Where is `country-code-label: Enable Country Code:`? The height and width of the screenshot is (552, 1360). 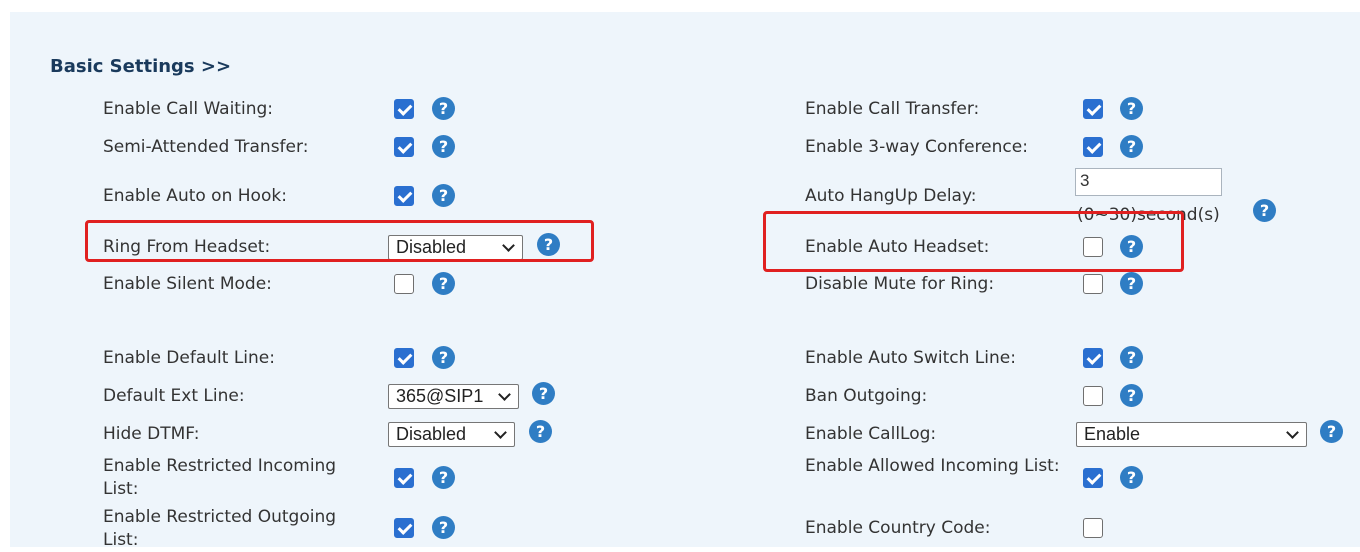
country-code-label: Enable Country Code: is located at coordinates (898, 528).